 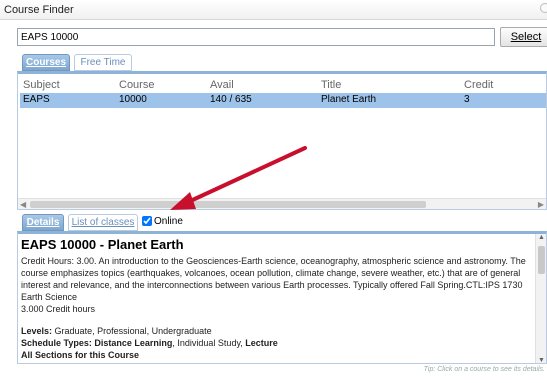 I want to click on schedule-type-lecture: Lecture, so click(x=261, y=343).